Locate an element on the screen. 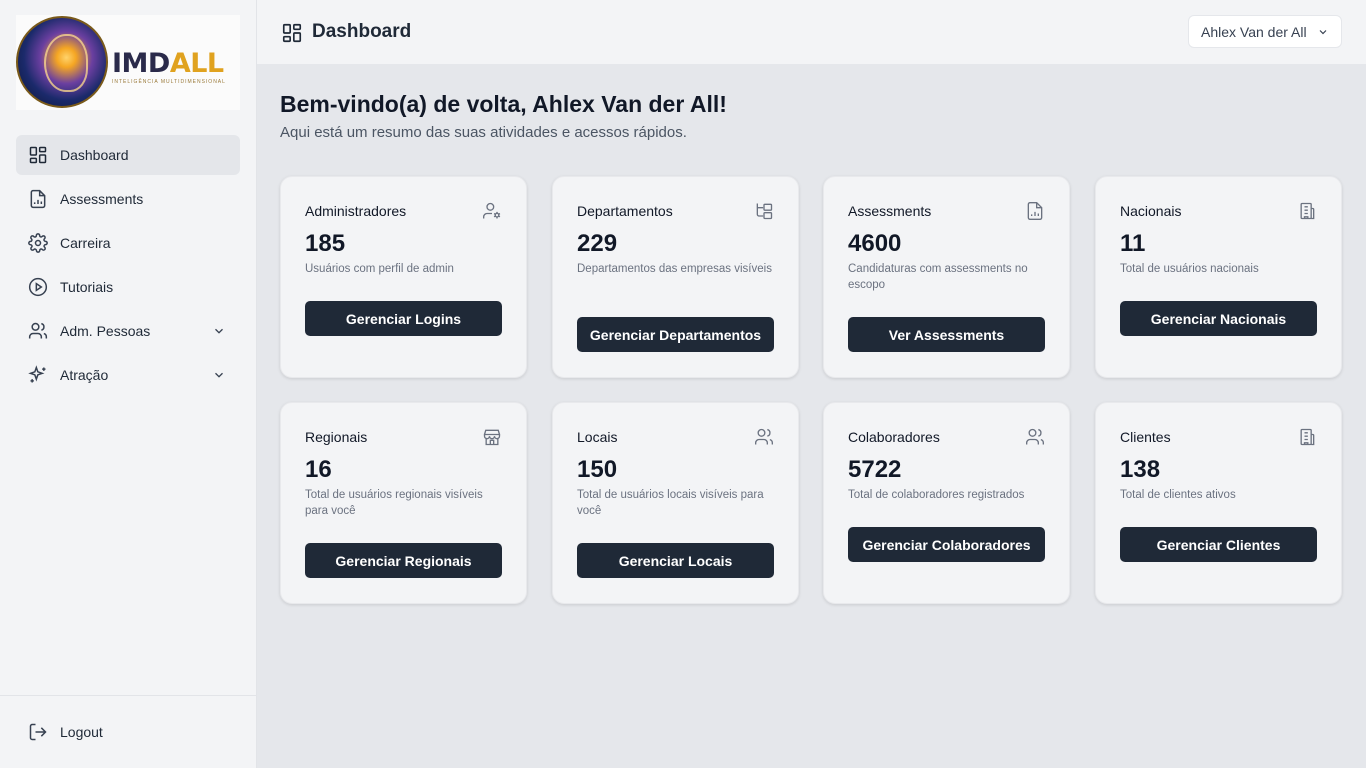 The image size is (1366, 768). card-description: Total de usuários nacionais is located at coordinates (1189, 269).